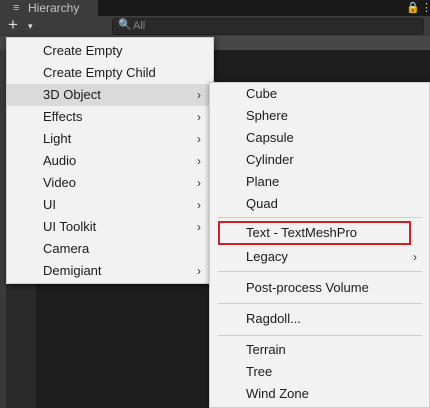 The height and width of the screenshot is (408, 430). Describe the element at coordinates (60, 182) in the screenshot. I see `menu-item-label: Video` at that location.